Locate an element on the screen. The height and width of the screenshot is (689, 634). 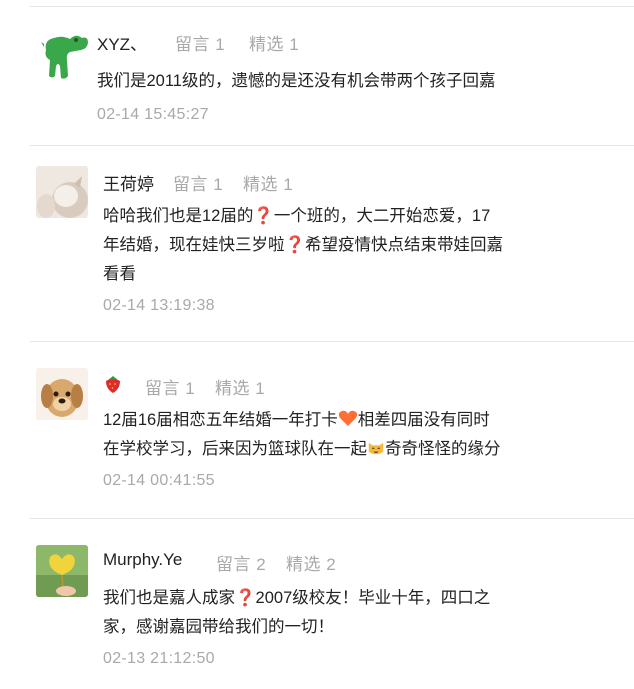
ginkgo-leaf-icon is located at coordinates (62, 571).